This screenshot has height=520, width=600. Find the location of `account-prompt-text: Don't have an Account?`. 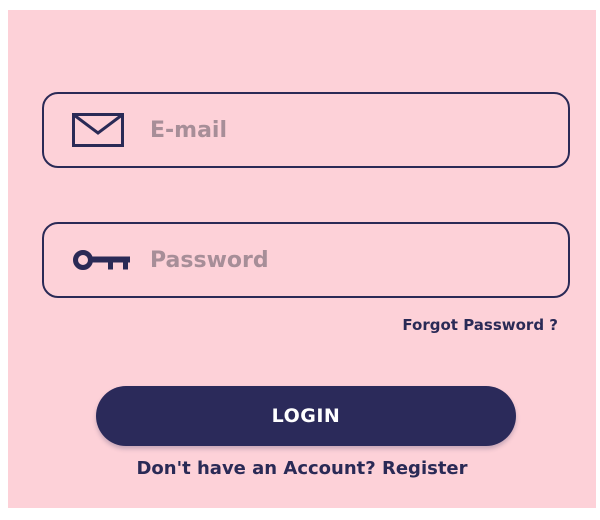

account-prompt-text: Don't have an Account? is located at coordinates (256, 468).